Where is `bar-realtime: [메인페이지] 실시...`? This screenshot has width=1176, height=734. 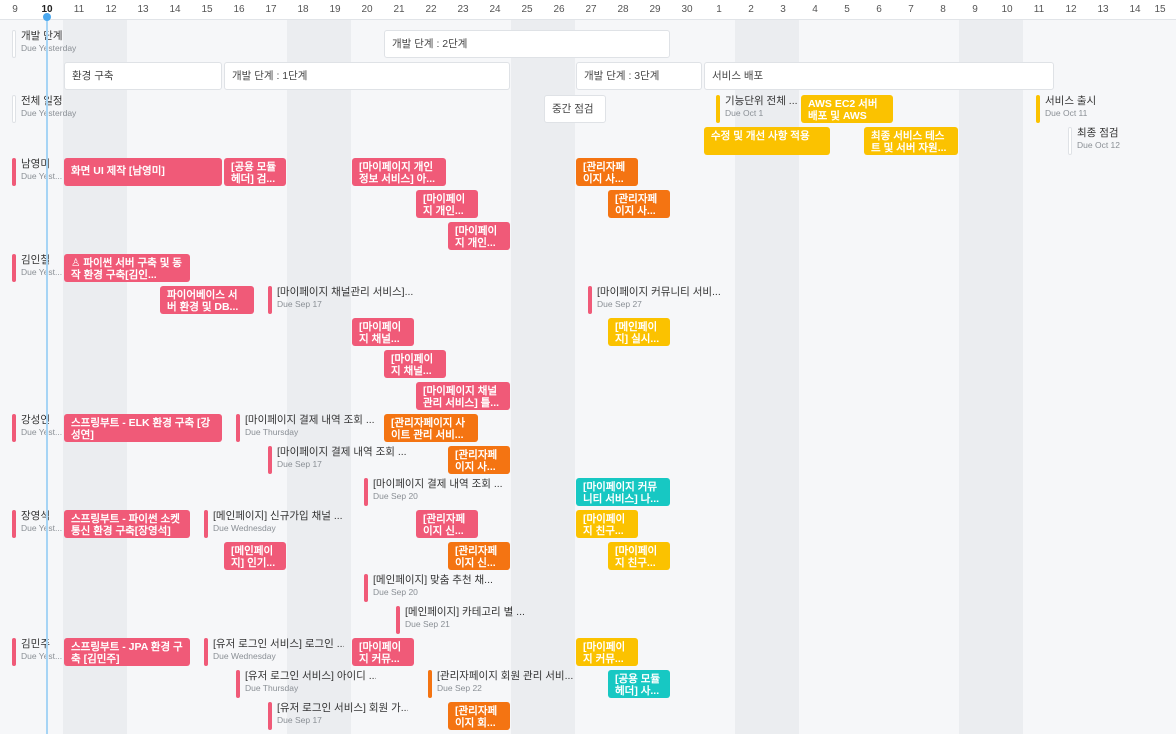
bar-realtime: [메인페이지] 실시... is located at coordinates (639, 332).